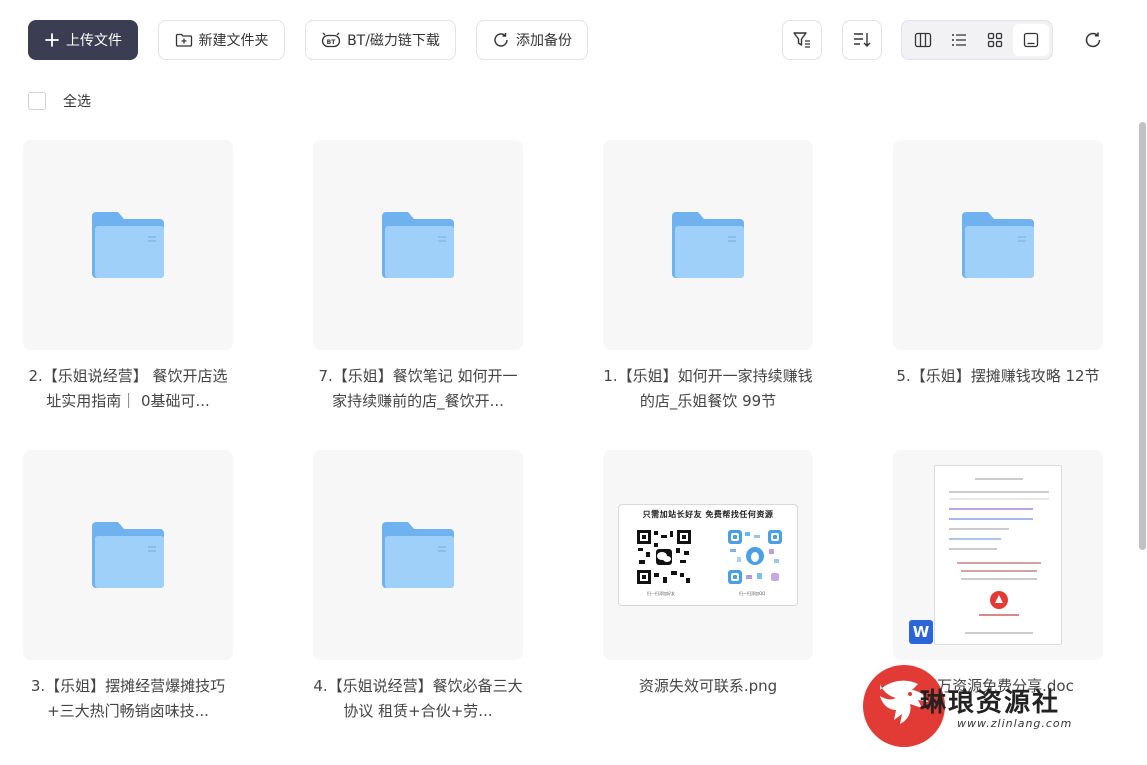 Image resolution: width=1147 pixels, height=765 pixels. I want to click on add-backup-button: 添加备份, so click(532, 40).